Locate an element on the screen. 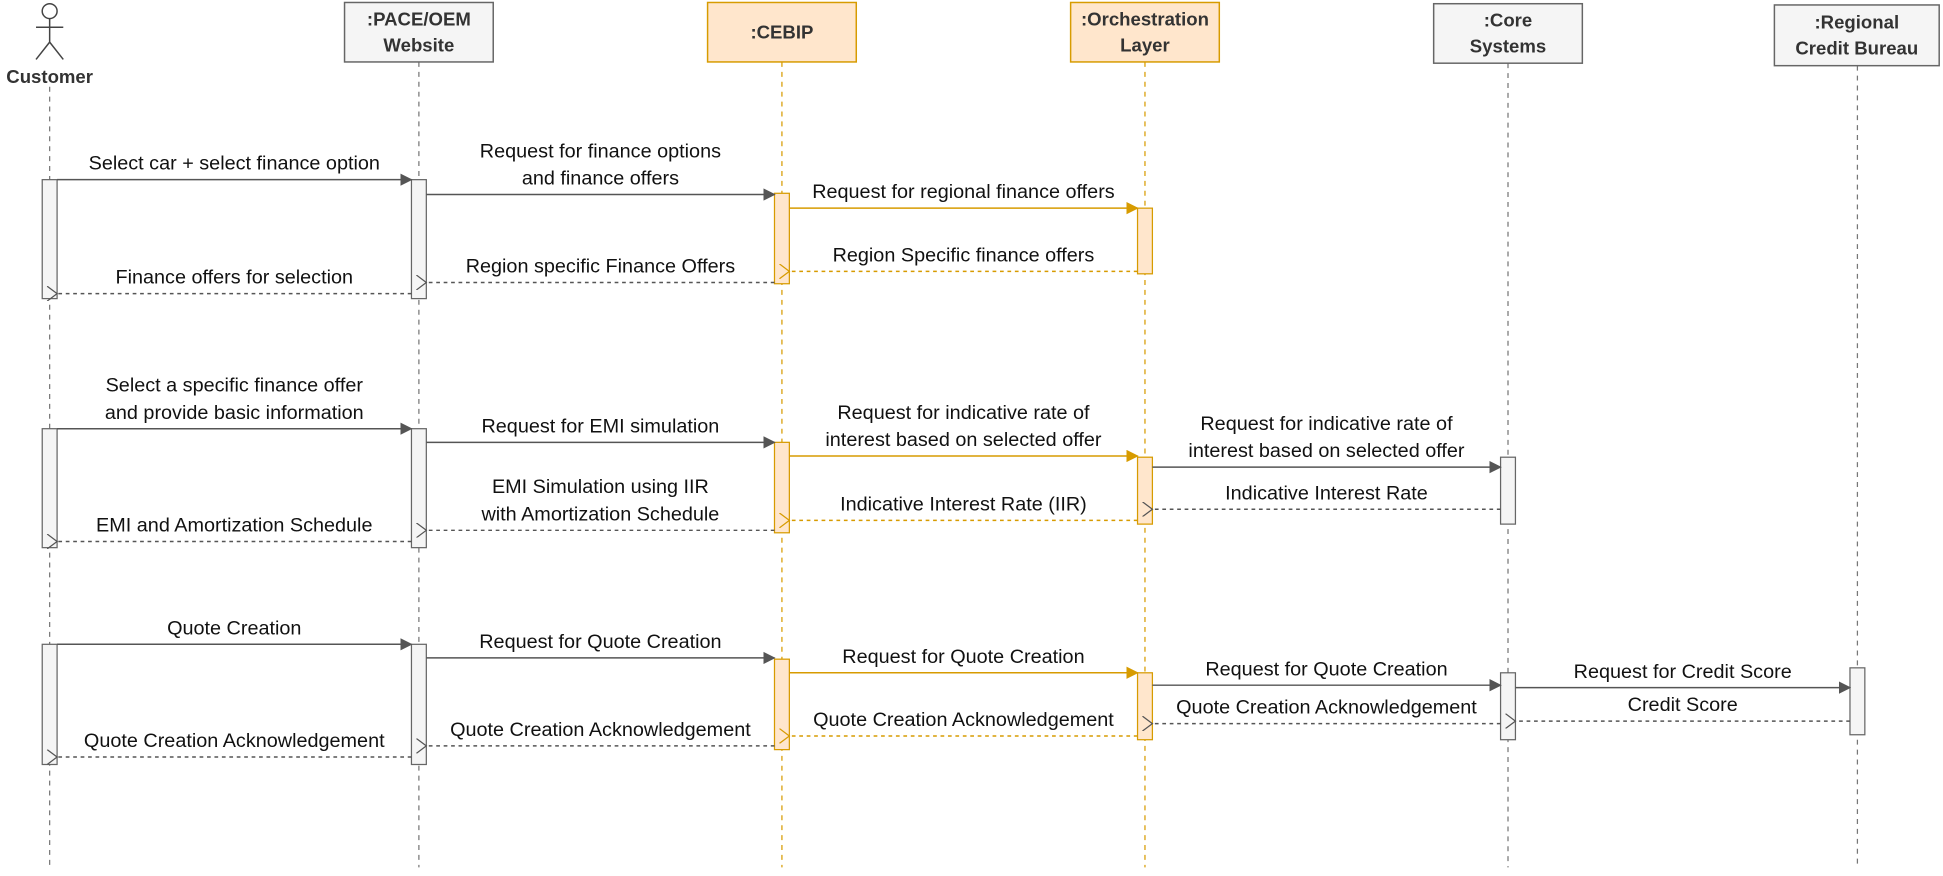 The height and width of the screenshot is (876, 1943). participant-label: Layer is located at coordinates (1145, 44).